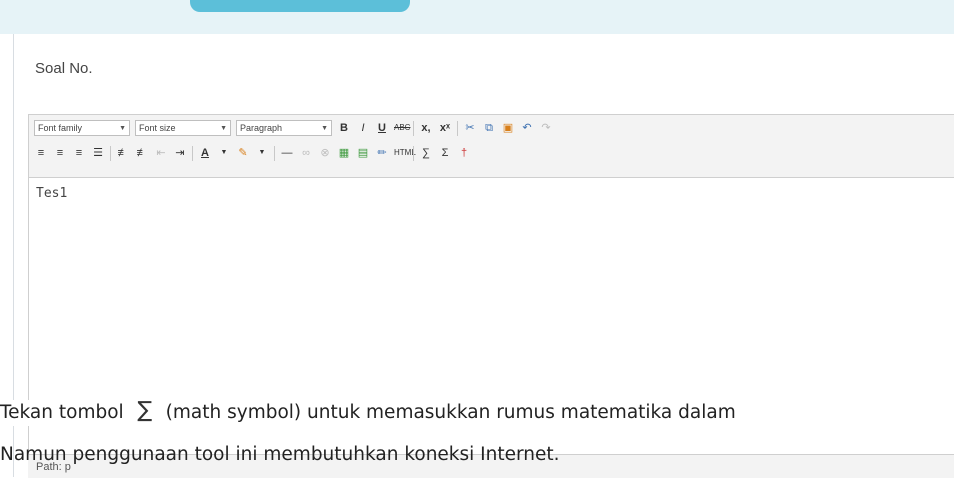 Image resolution: width=954 pixels, height=478 pixels. I want to click on copy-icon: ⧉, so click(489, 128).